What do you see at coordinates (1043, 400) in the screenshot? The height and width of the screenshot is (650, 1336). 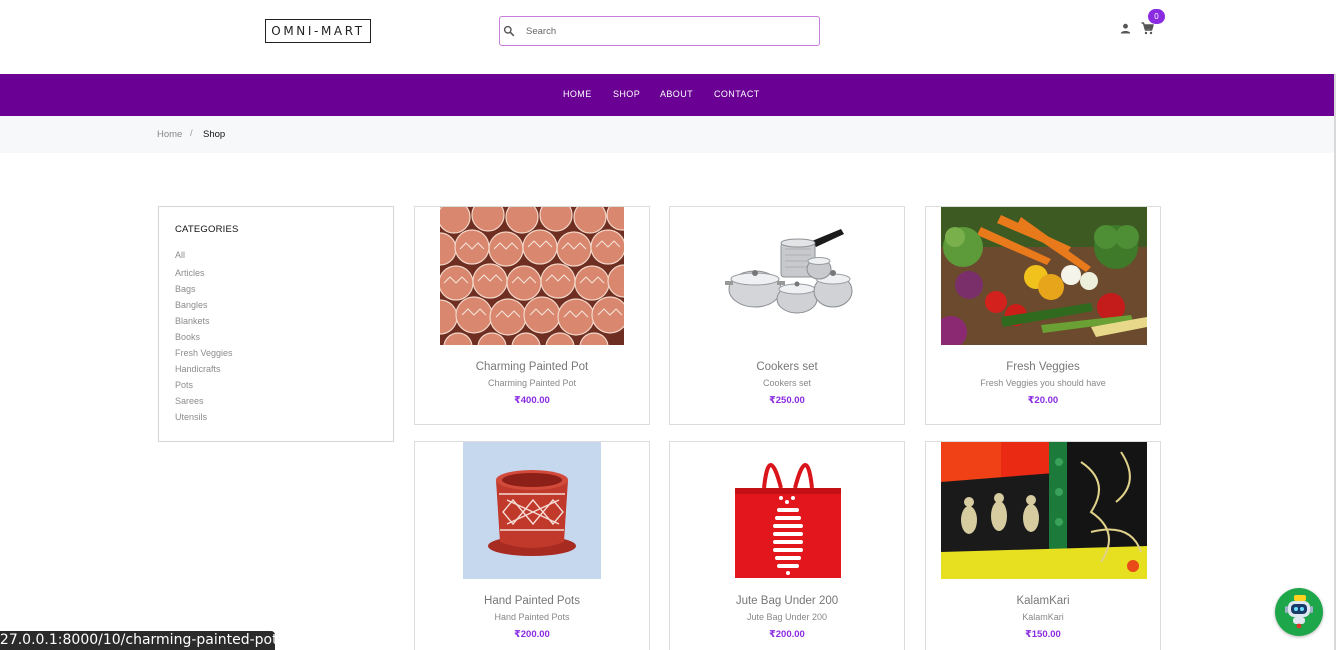 I see `product-price: ₹20.00` at bounding box center [1043, 400].